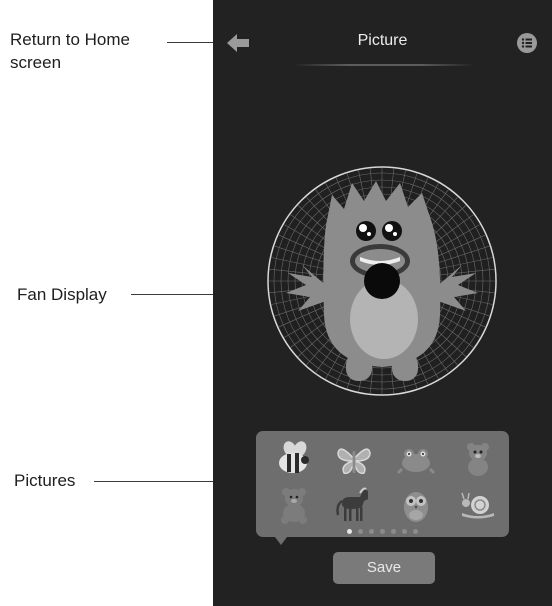 The width and height of the screenshot is (552, 606). I want to click on tray-pointer, so click(281, 541).